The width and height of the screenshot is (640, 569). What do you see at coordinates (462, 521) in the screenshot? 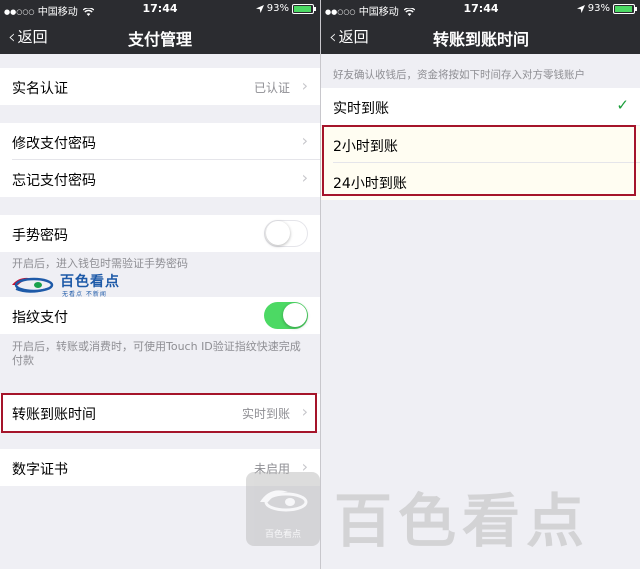
I see `watermark-text: 百色看点` at bounding box center [462, 521].